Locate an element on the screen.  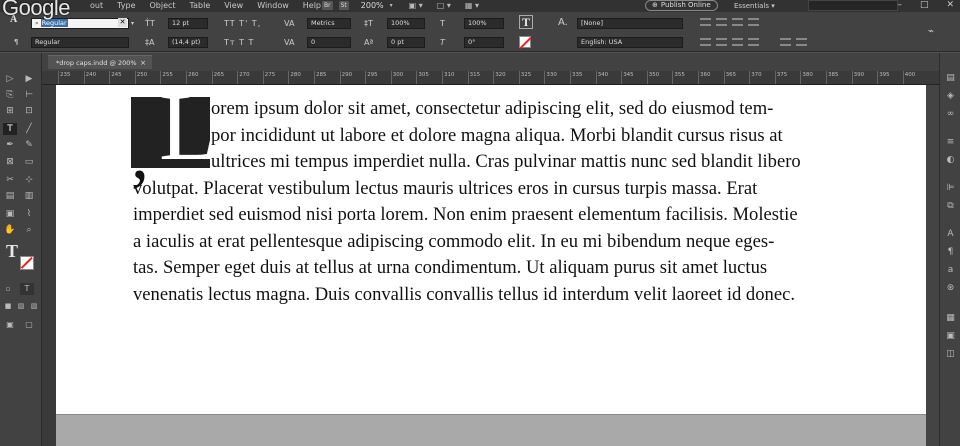
outdent-icon is located at coordinates (753, 42).